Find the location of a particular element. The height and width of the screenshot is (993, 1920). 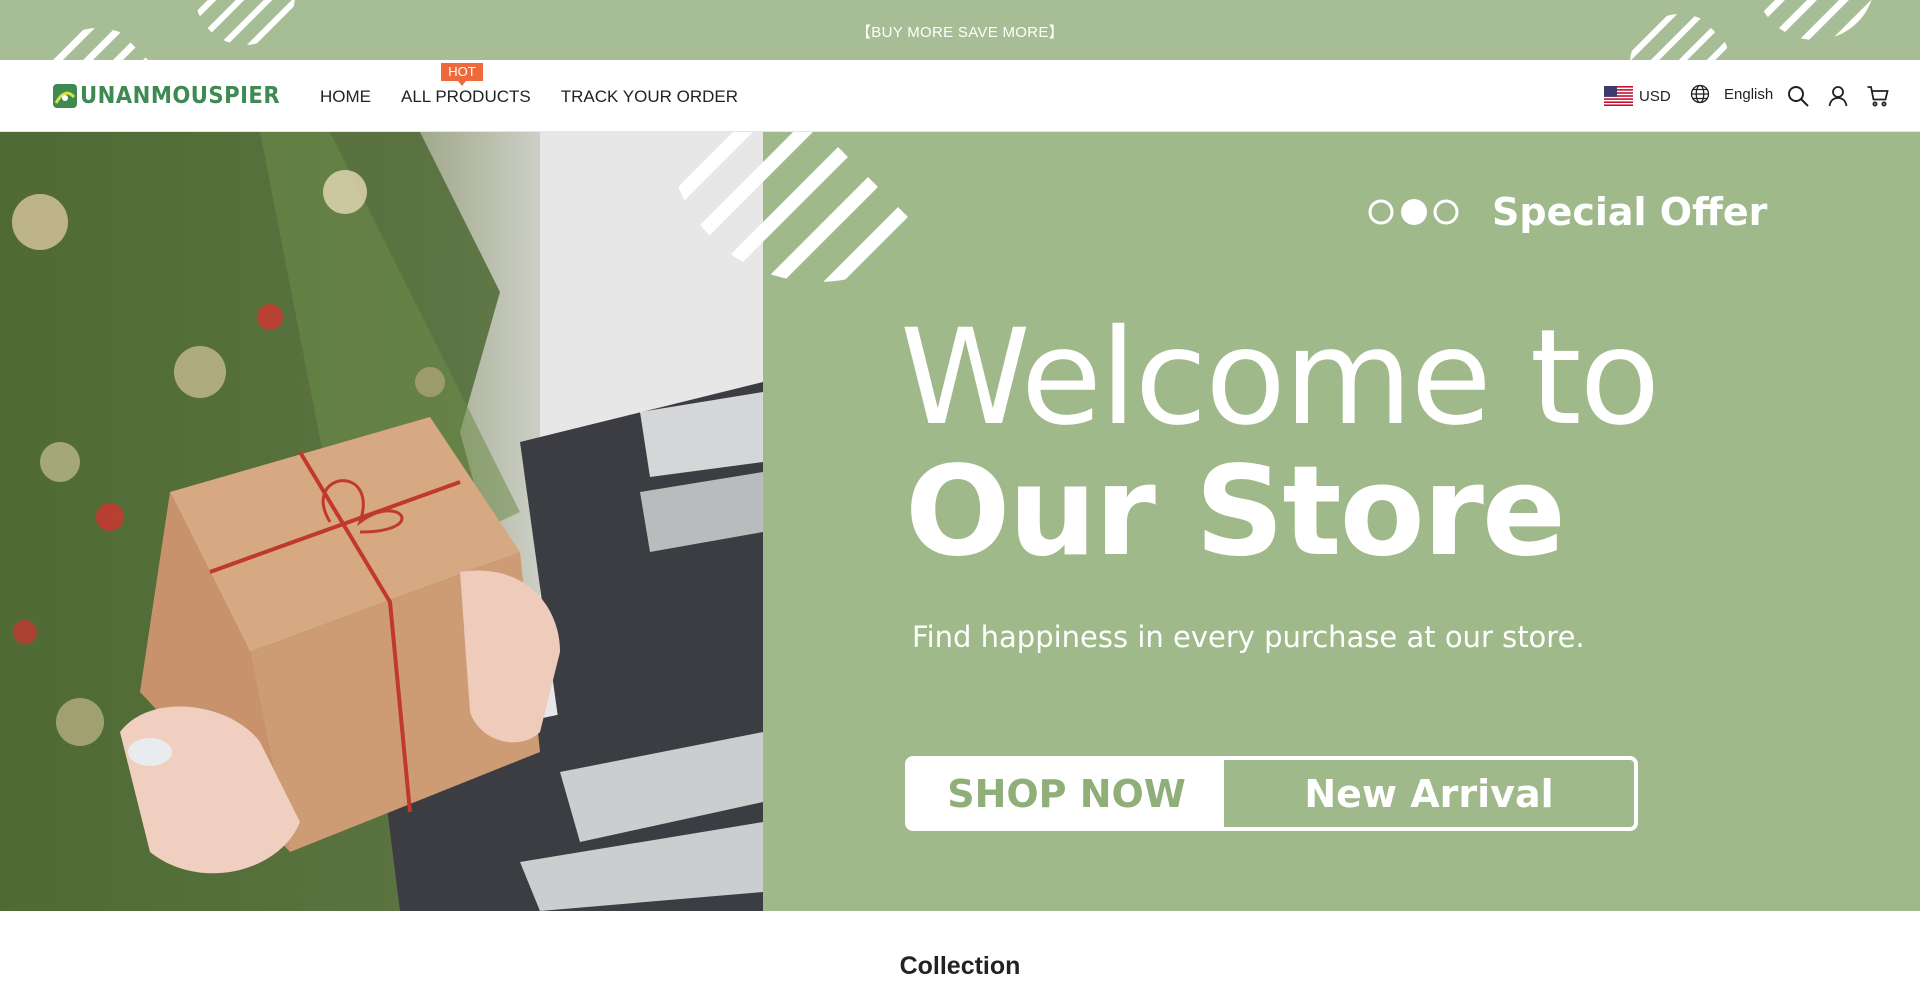

language-label: English is located at coordinates (1749, 94).